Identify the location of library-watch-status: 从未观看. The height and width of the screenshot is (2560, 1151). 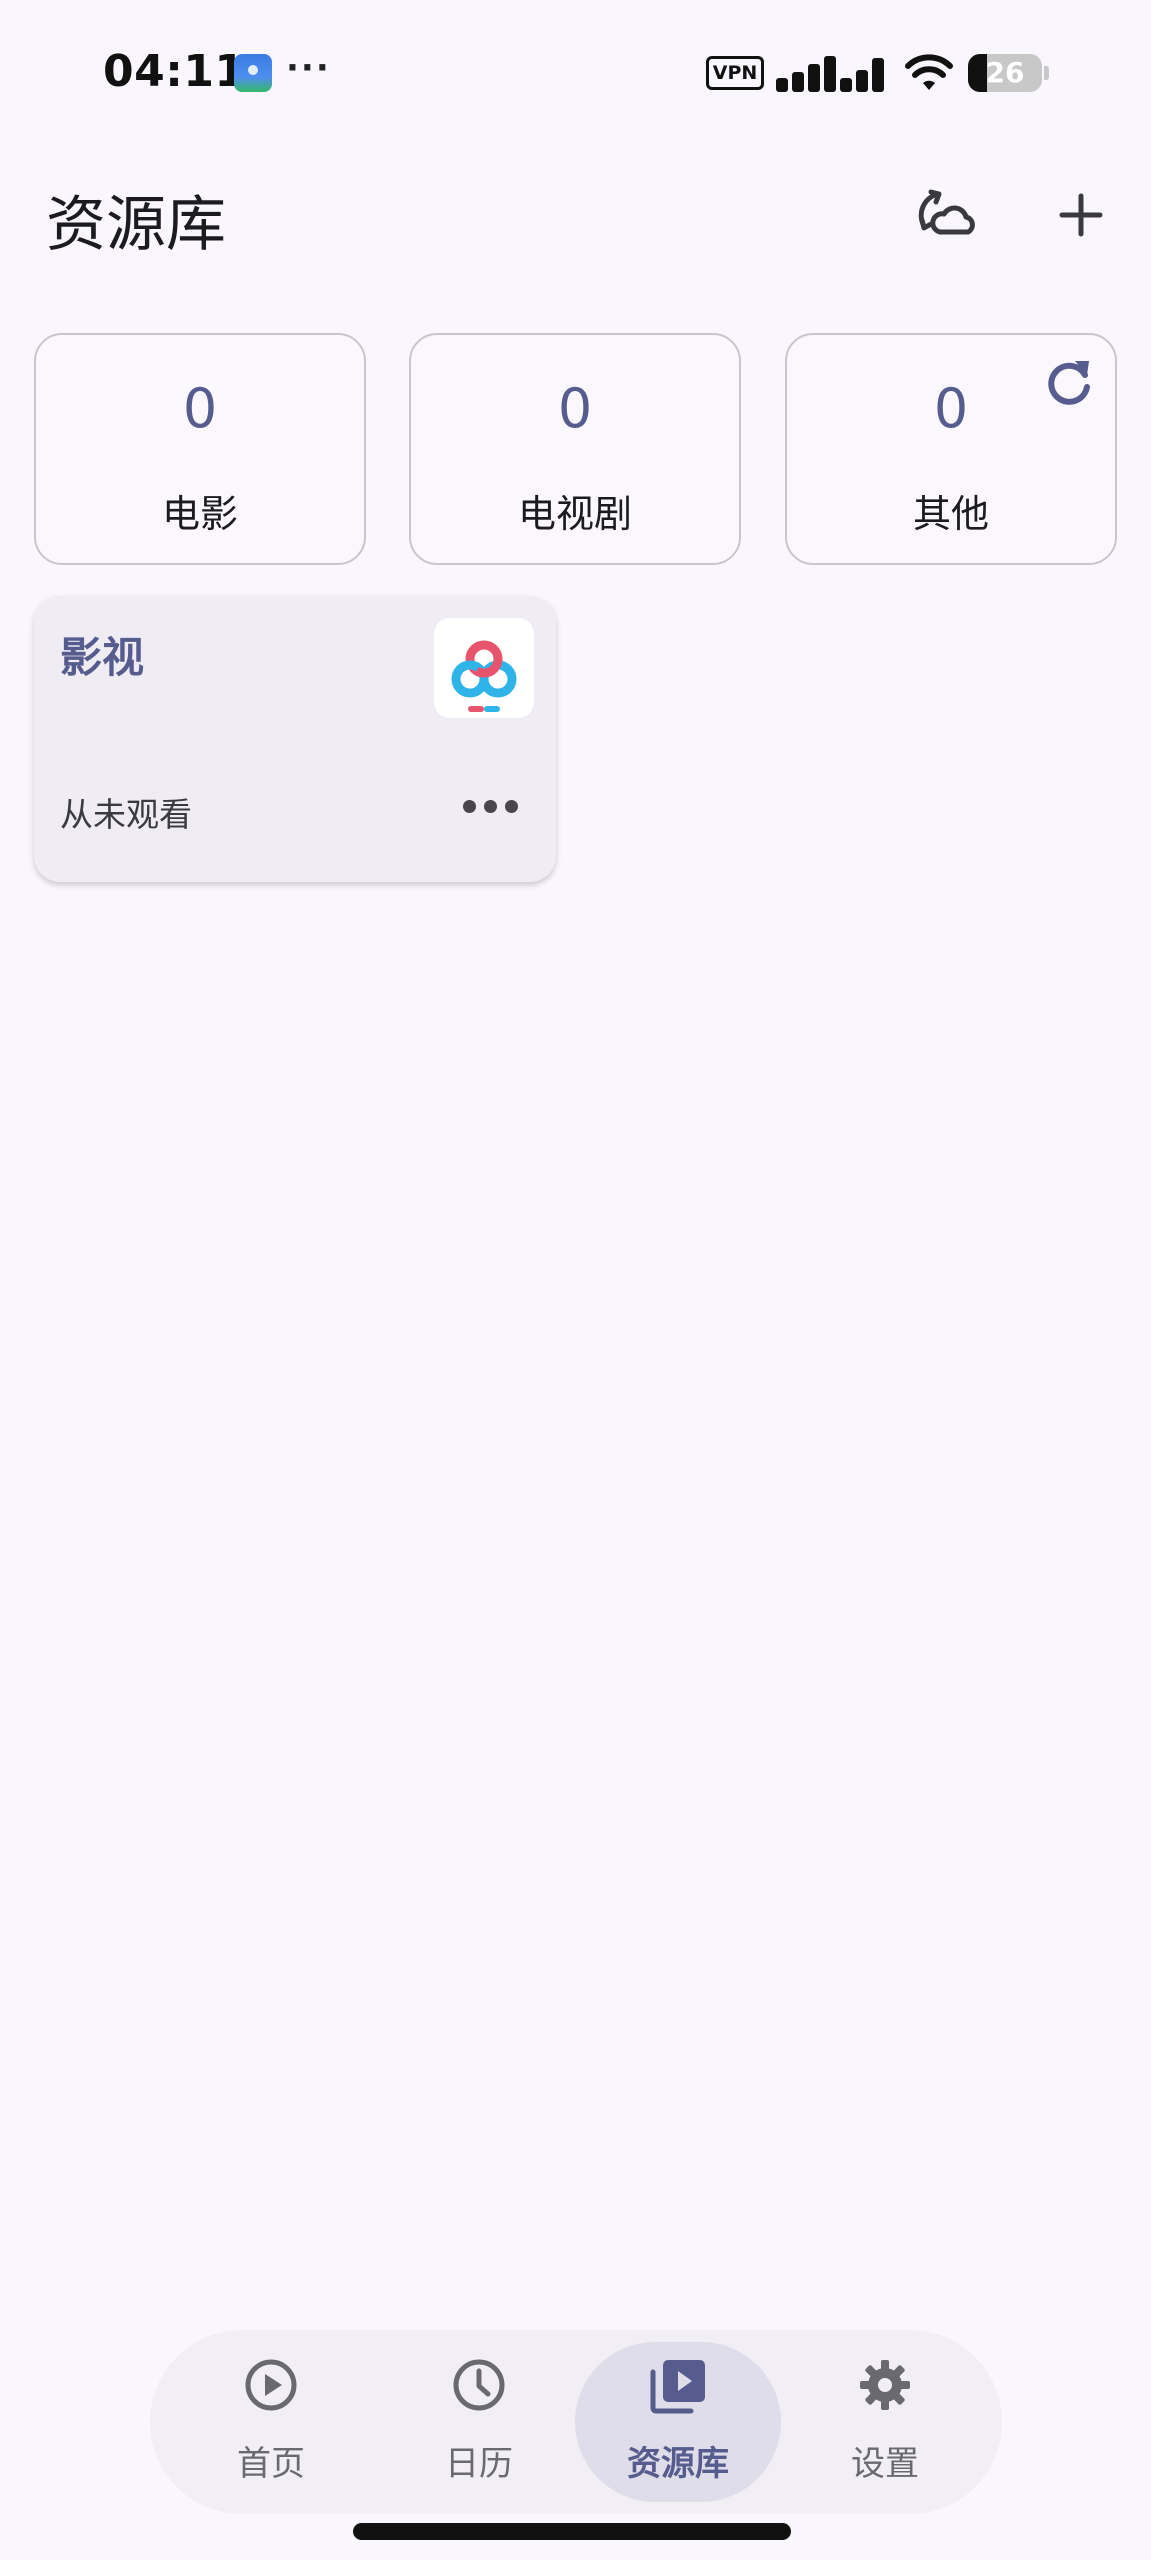
(126, 814).